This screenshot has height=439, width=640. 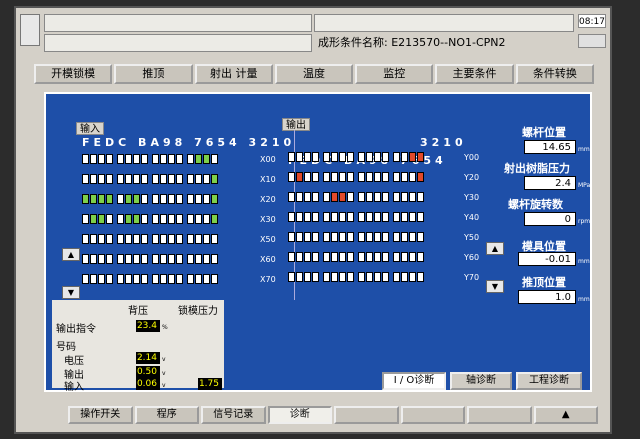 I want to click on output-cmd-value: 23.4, so click(x=148, y=326).